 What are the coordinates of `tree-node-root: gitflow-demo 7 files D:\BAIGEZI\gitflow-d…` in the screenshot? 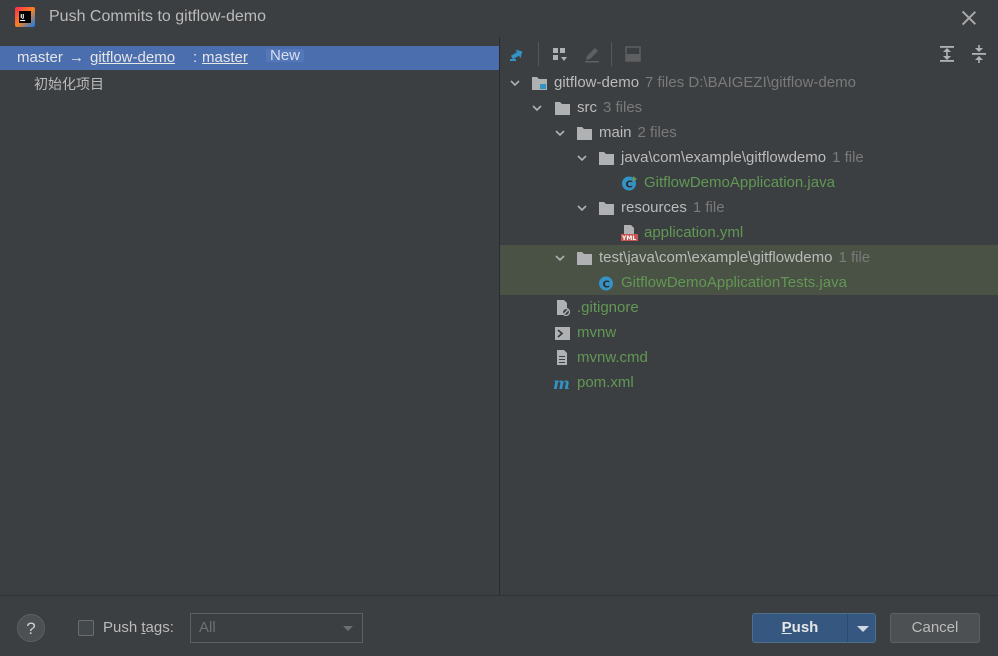 It's located at (749, 82).